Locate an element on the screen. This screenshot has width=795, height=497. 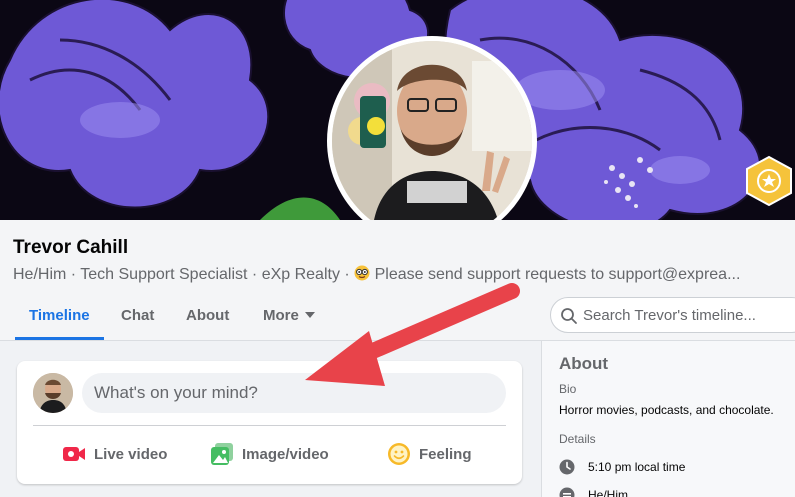
tab-label: Timeline is located at coordinates (59, 315).